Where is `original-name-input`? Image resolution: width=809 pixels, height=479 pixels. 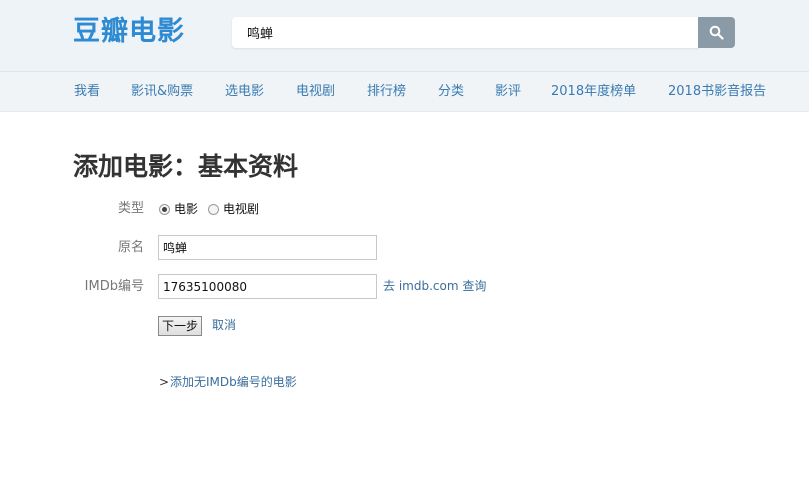
original-name-input is located at coordinates (267, 247).